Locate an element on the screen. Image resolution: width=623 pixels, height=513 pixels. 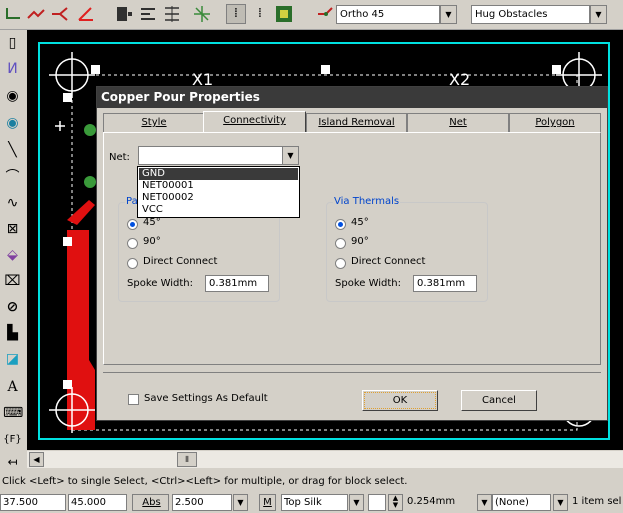
dialog-title: Copper Pour Properties is located at coordinates (352, 97).